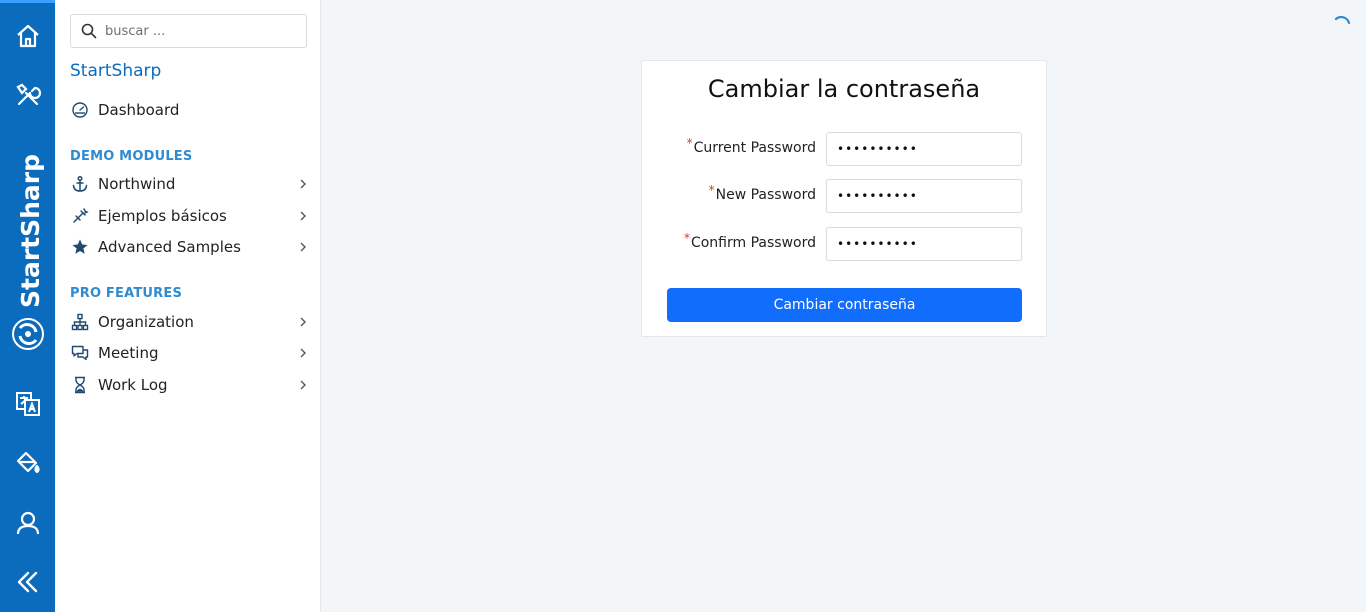 The width and height of the screenshot is (1366, 612). What do you see at coordinates (924, 149) in the screenshot?
I see `current-password-field` at bounding box center [924, 149].